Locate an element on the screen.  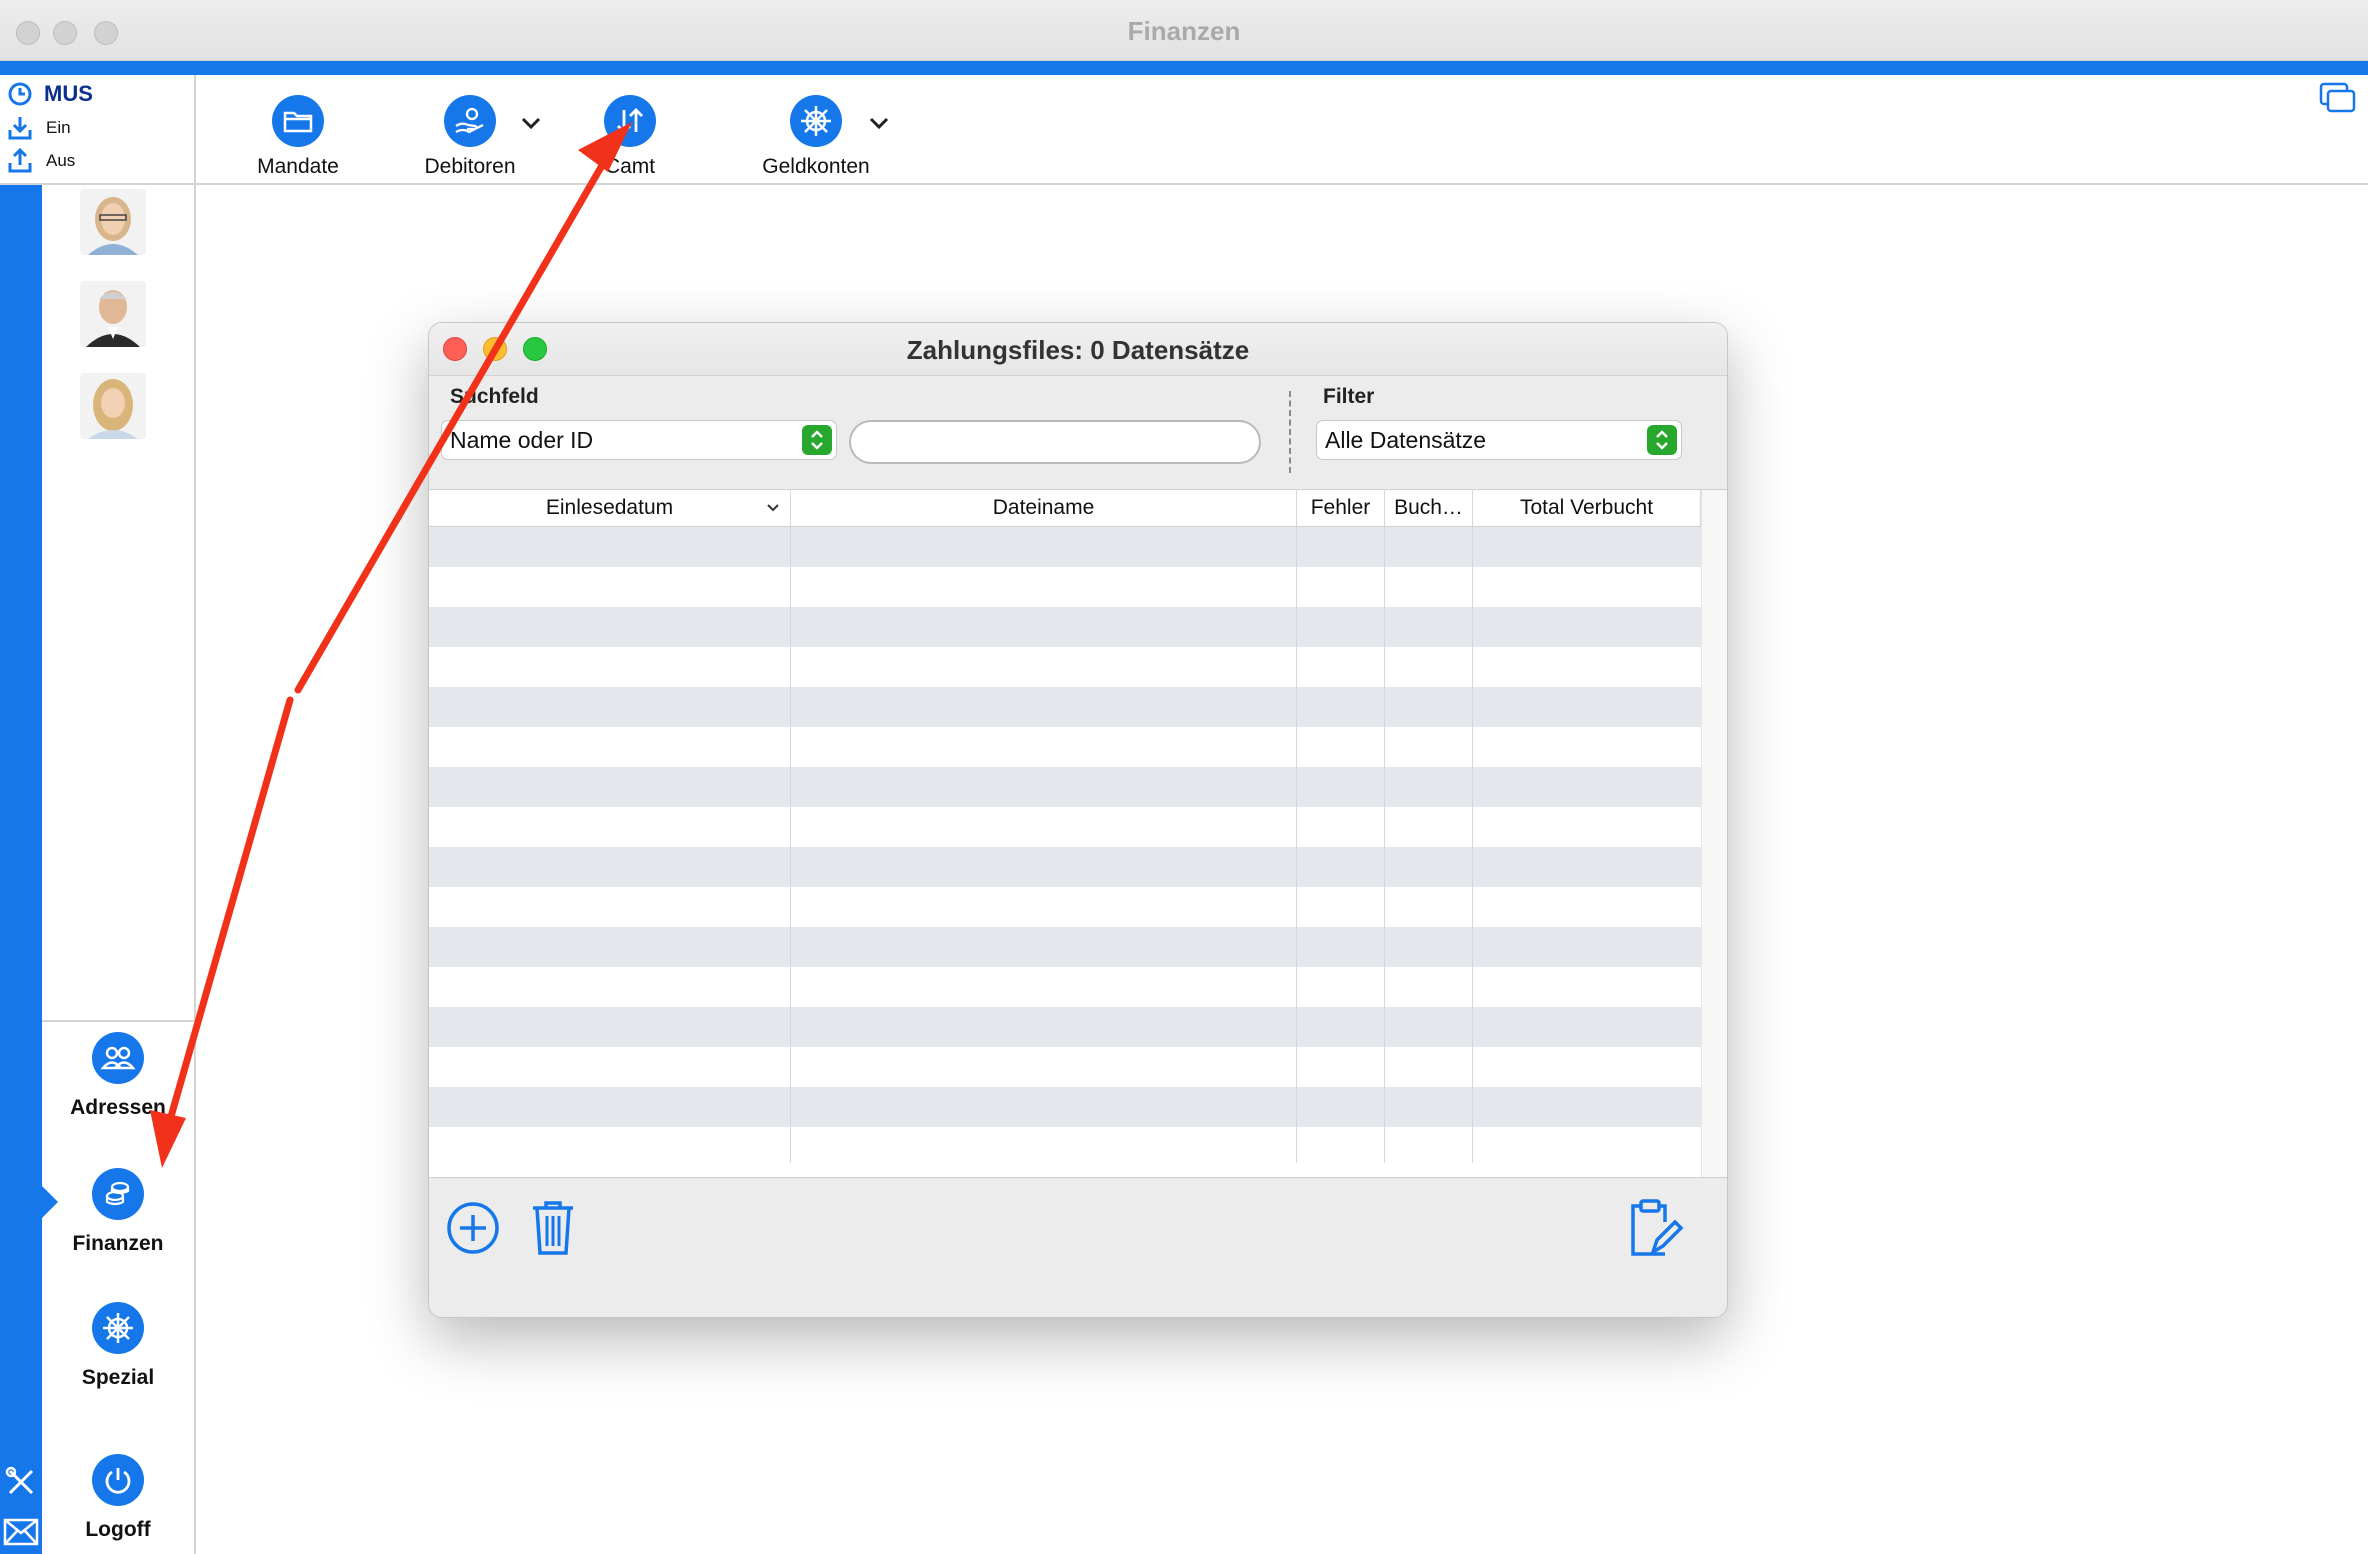
toolbar: Mandate Debitoren Camt Geldkonten is located at coordinates (1282, 130).